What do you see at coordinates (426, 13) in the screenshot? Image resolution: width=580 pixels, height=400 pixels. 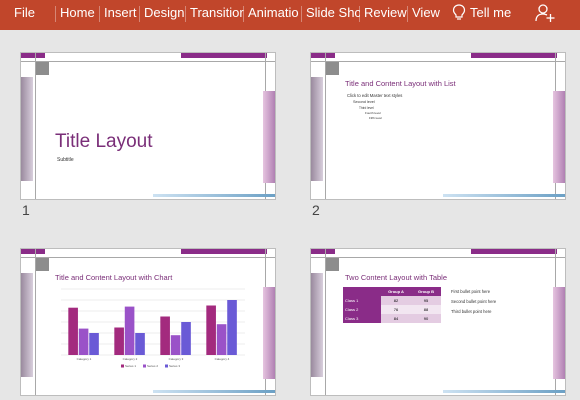 I see `ribbon-tab-view: View` at bounding box center [426, 13].